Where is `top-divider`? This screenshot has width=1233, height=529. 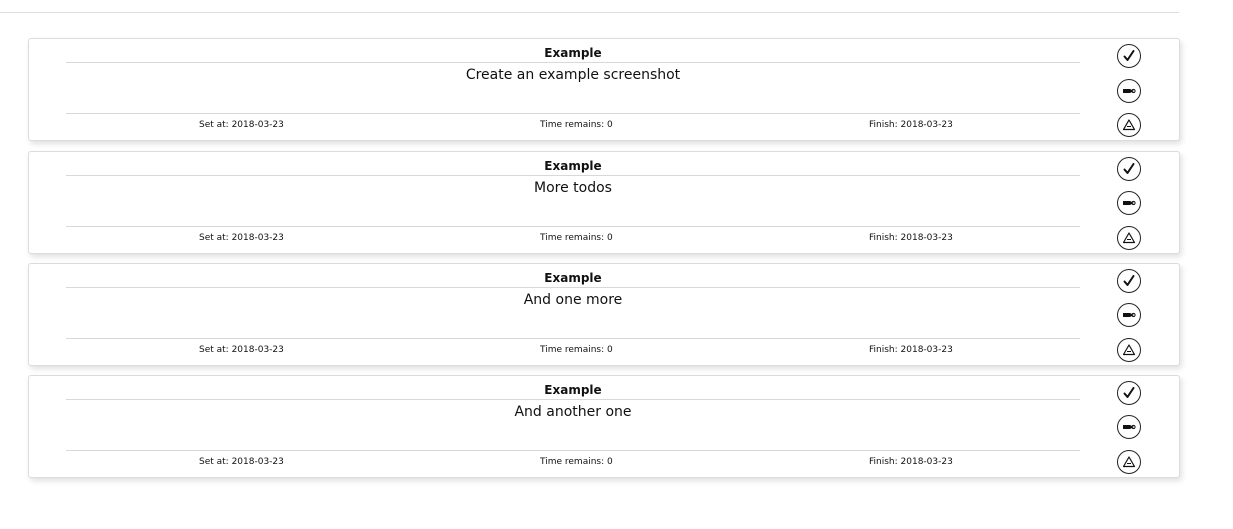
top-divider is located at coordinates (589, 12).